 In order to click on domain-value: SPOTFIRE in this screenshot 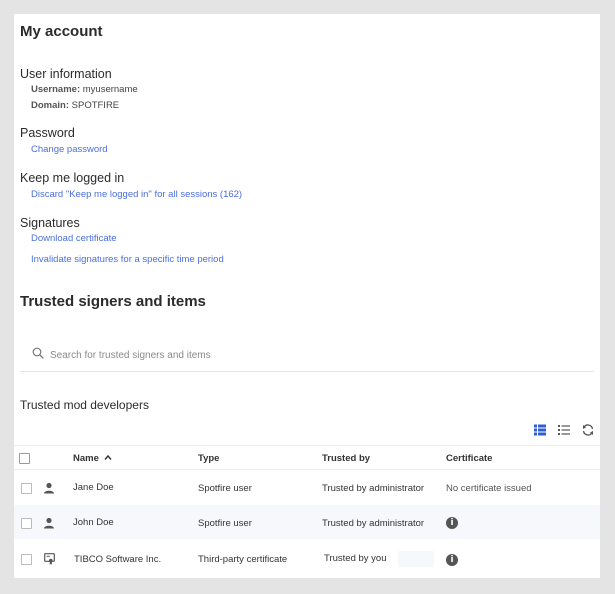, I will do `click(95, 105)`.